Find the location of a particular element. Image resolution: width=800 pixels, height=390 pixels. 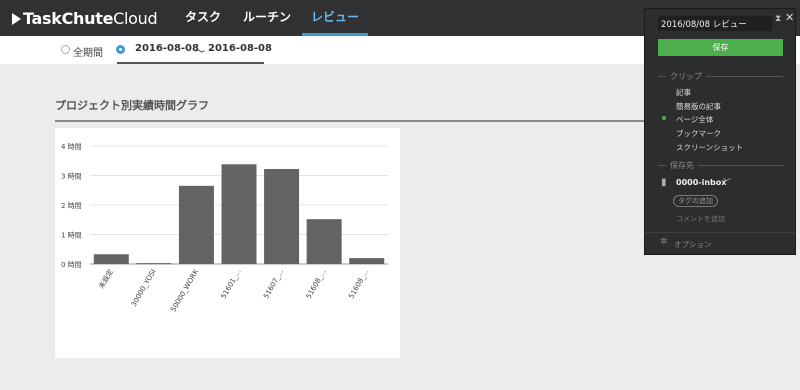

y-tick-label: 4 時間 is located at coordinates (71, 147).